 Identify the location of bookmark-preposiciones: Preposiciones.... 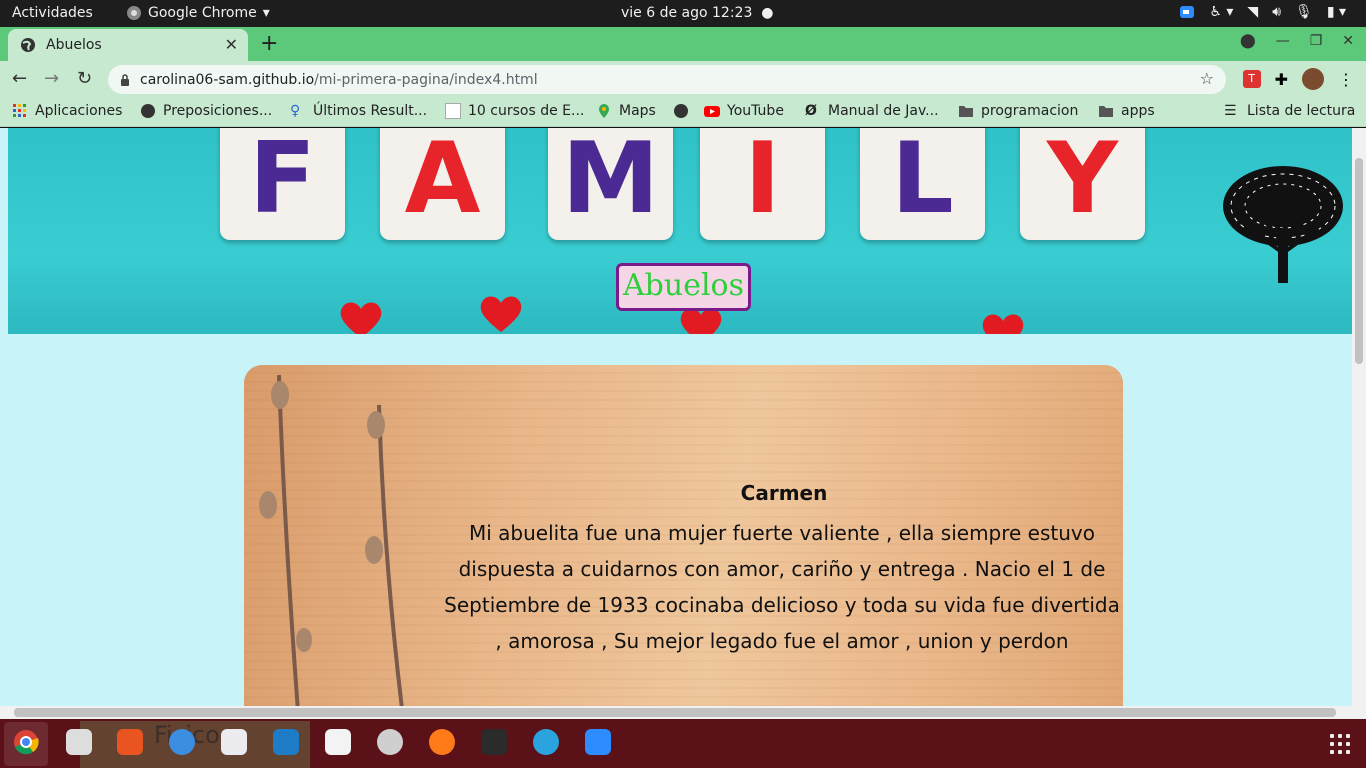
(206, 111).